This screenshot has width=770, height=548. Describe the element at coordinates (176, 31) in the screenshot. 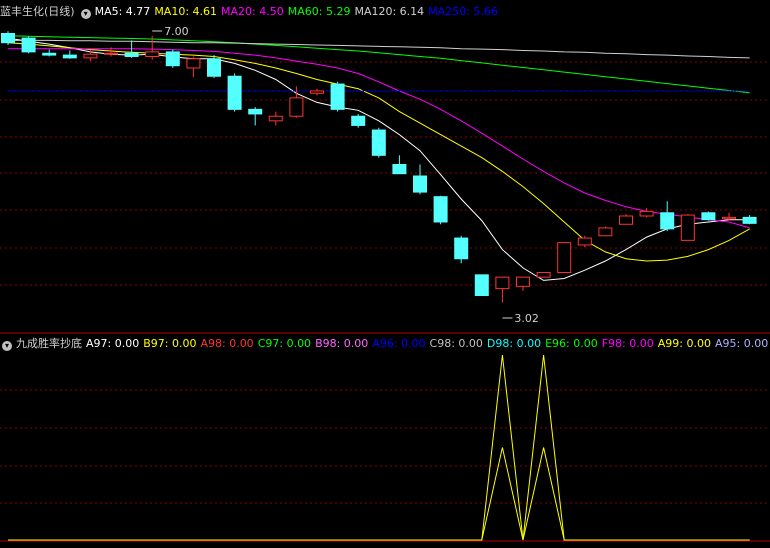

I see `annotation-label-0: 7.00` at that location.